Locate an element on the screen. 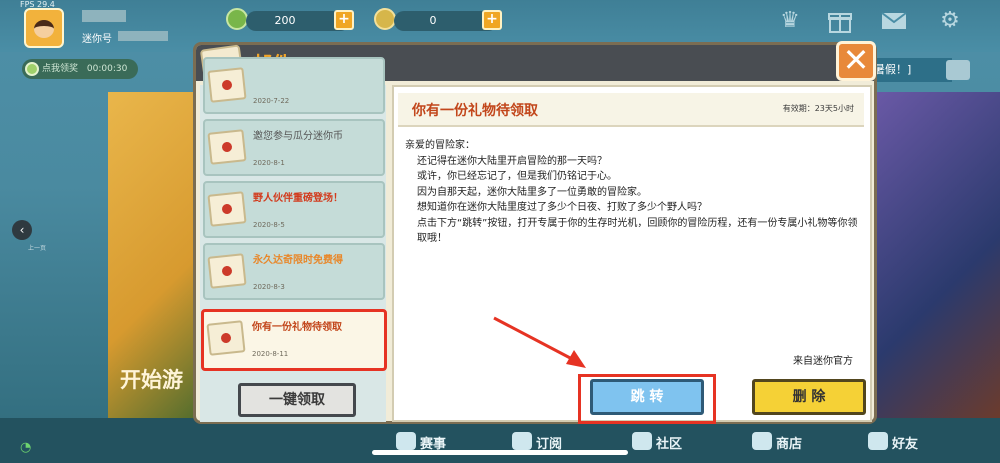 The height and width of the screenshot is (463, 1000). annotation-arrow-icon is located at coordinates (539, 342).